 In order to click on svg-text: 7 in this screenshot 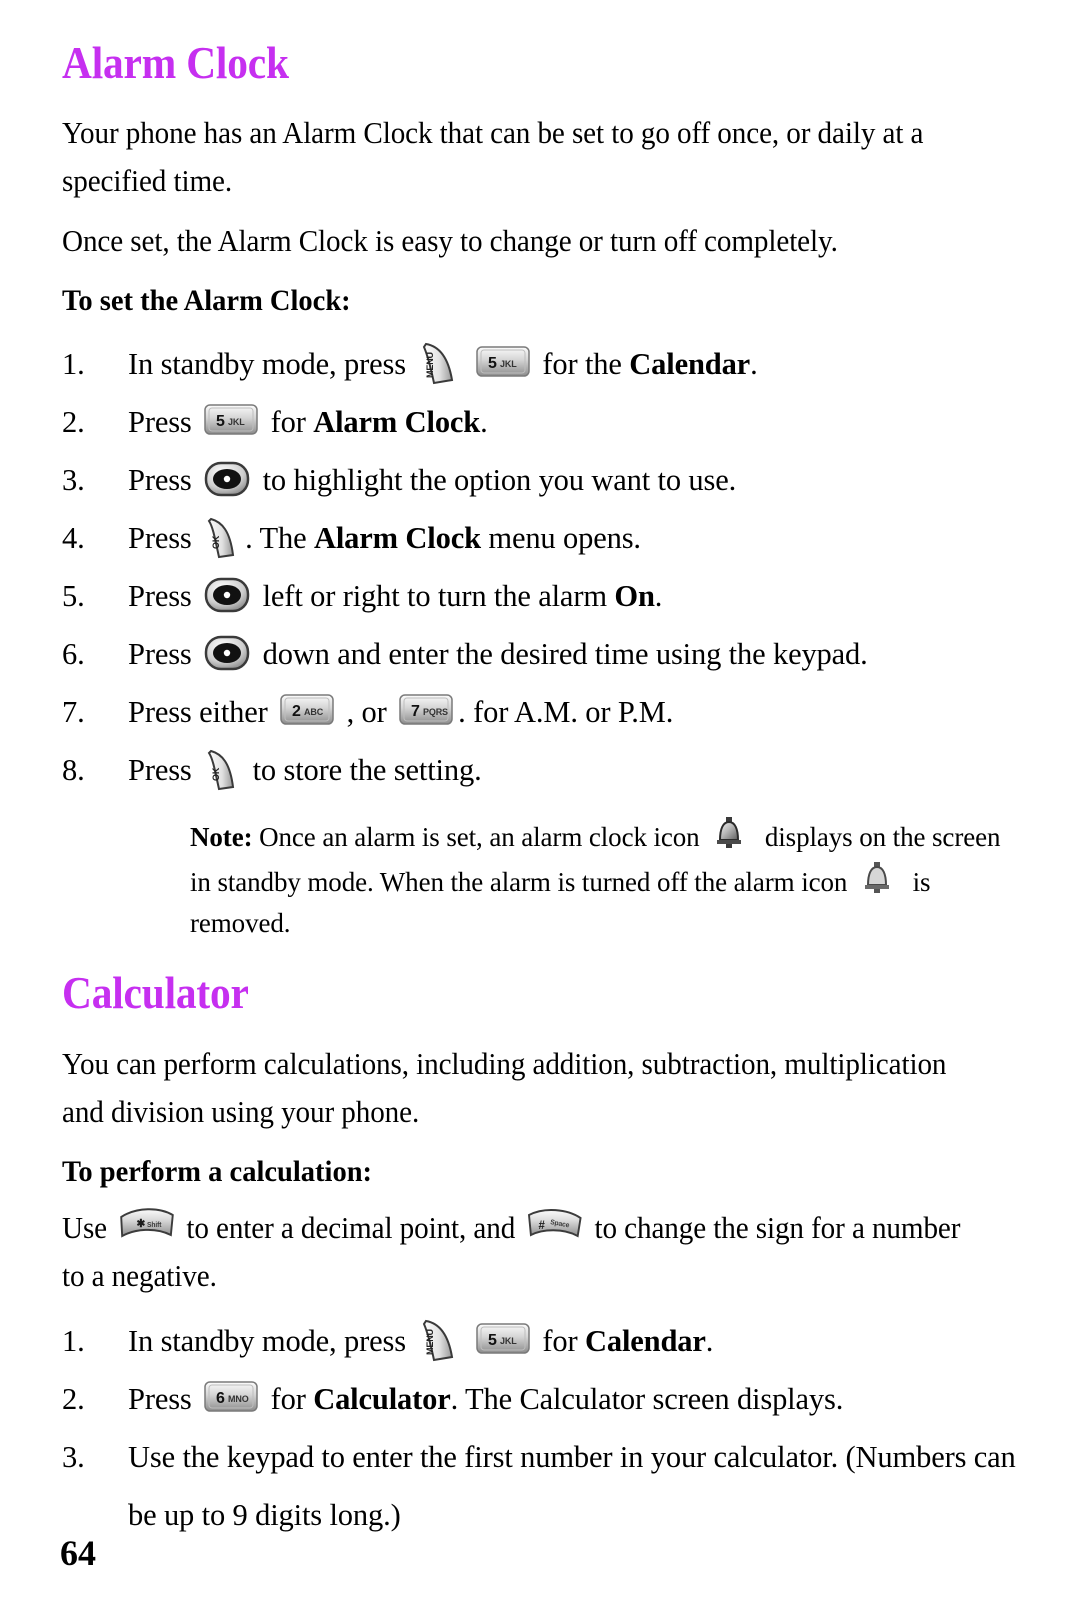, I will do `click(415, 711)`.